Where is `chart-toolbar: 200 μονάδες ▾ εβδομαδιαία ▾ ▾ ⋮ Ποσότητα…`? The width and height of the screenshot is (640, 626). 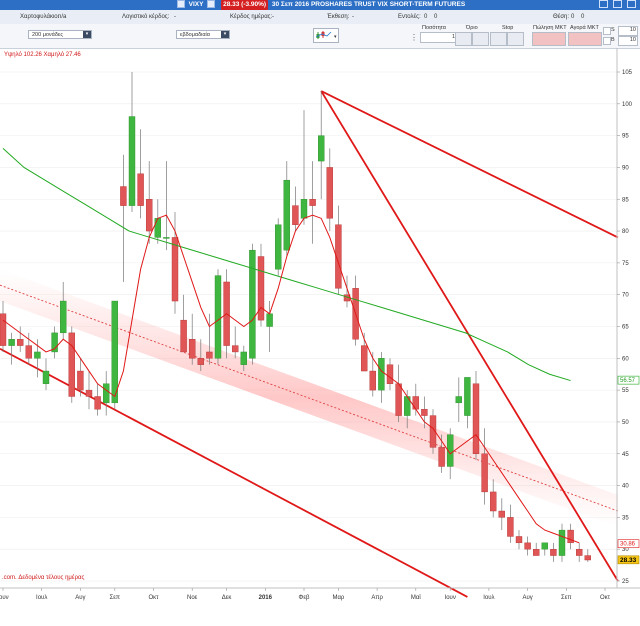 chart-toolbar: 200 μονάδες ▾ εβδομαδιαία ▾ ▾ ⋮ Ποσότητα… is located at coordinates (320, 36).